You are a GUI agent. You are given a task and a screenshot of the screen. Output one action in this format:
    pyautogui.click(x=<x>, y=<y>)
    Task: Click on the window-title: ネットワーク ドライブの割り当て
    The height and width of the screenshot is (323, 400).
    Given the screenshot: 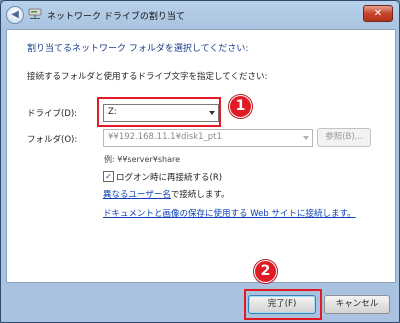 What is the action you would take?
    pyautogui.click(x=116, y=17)
    